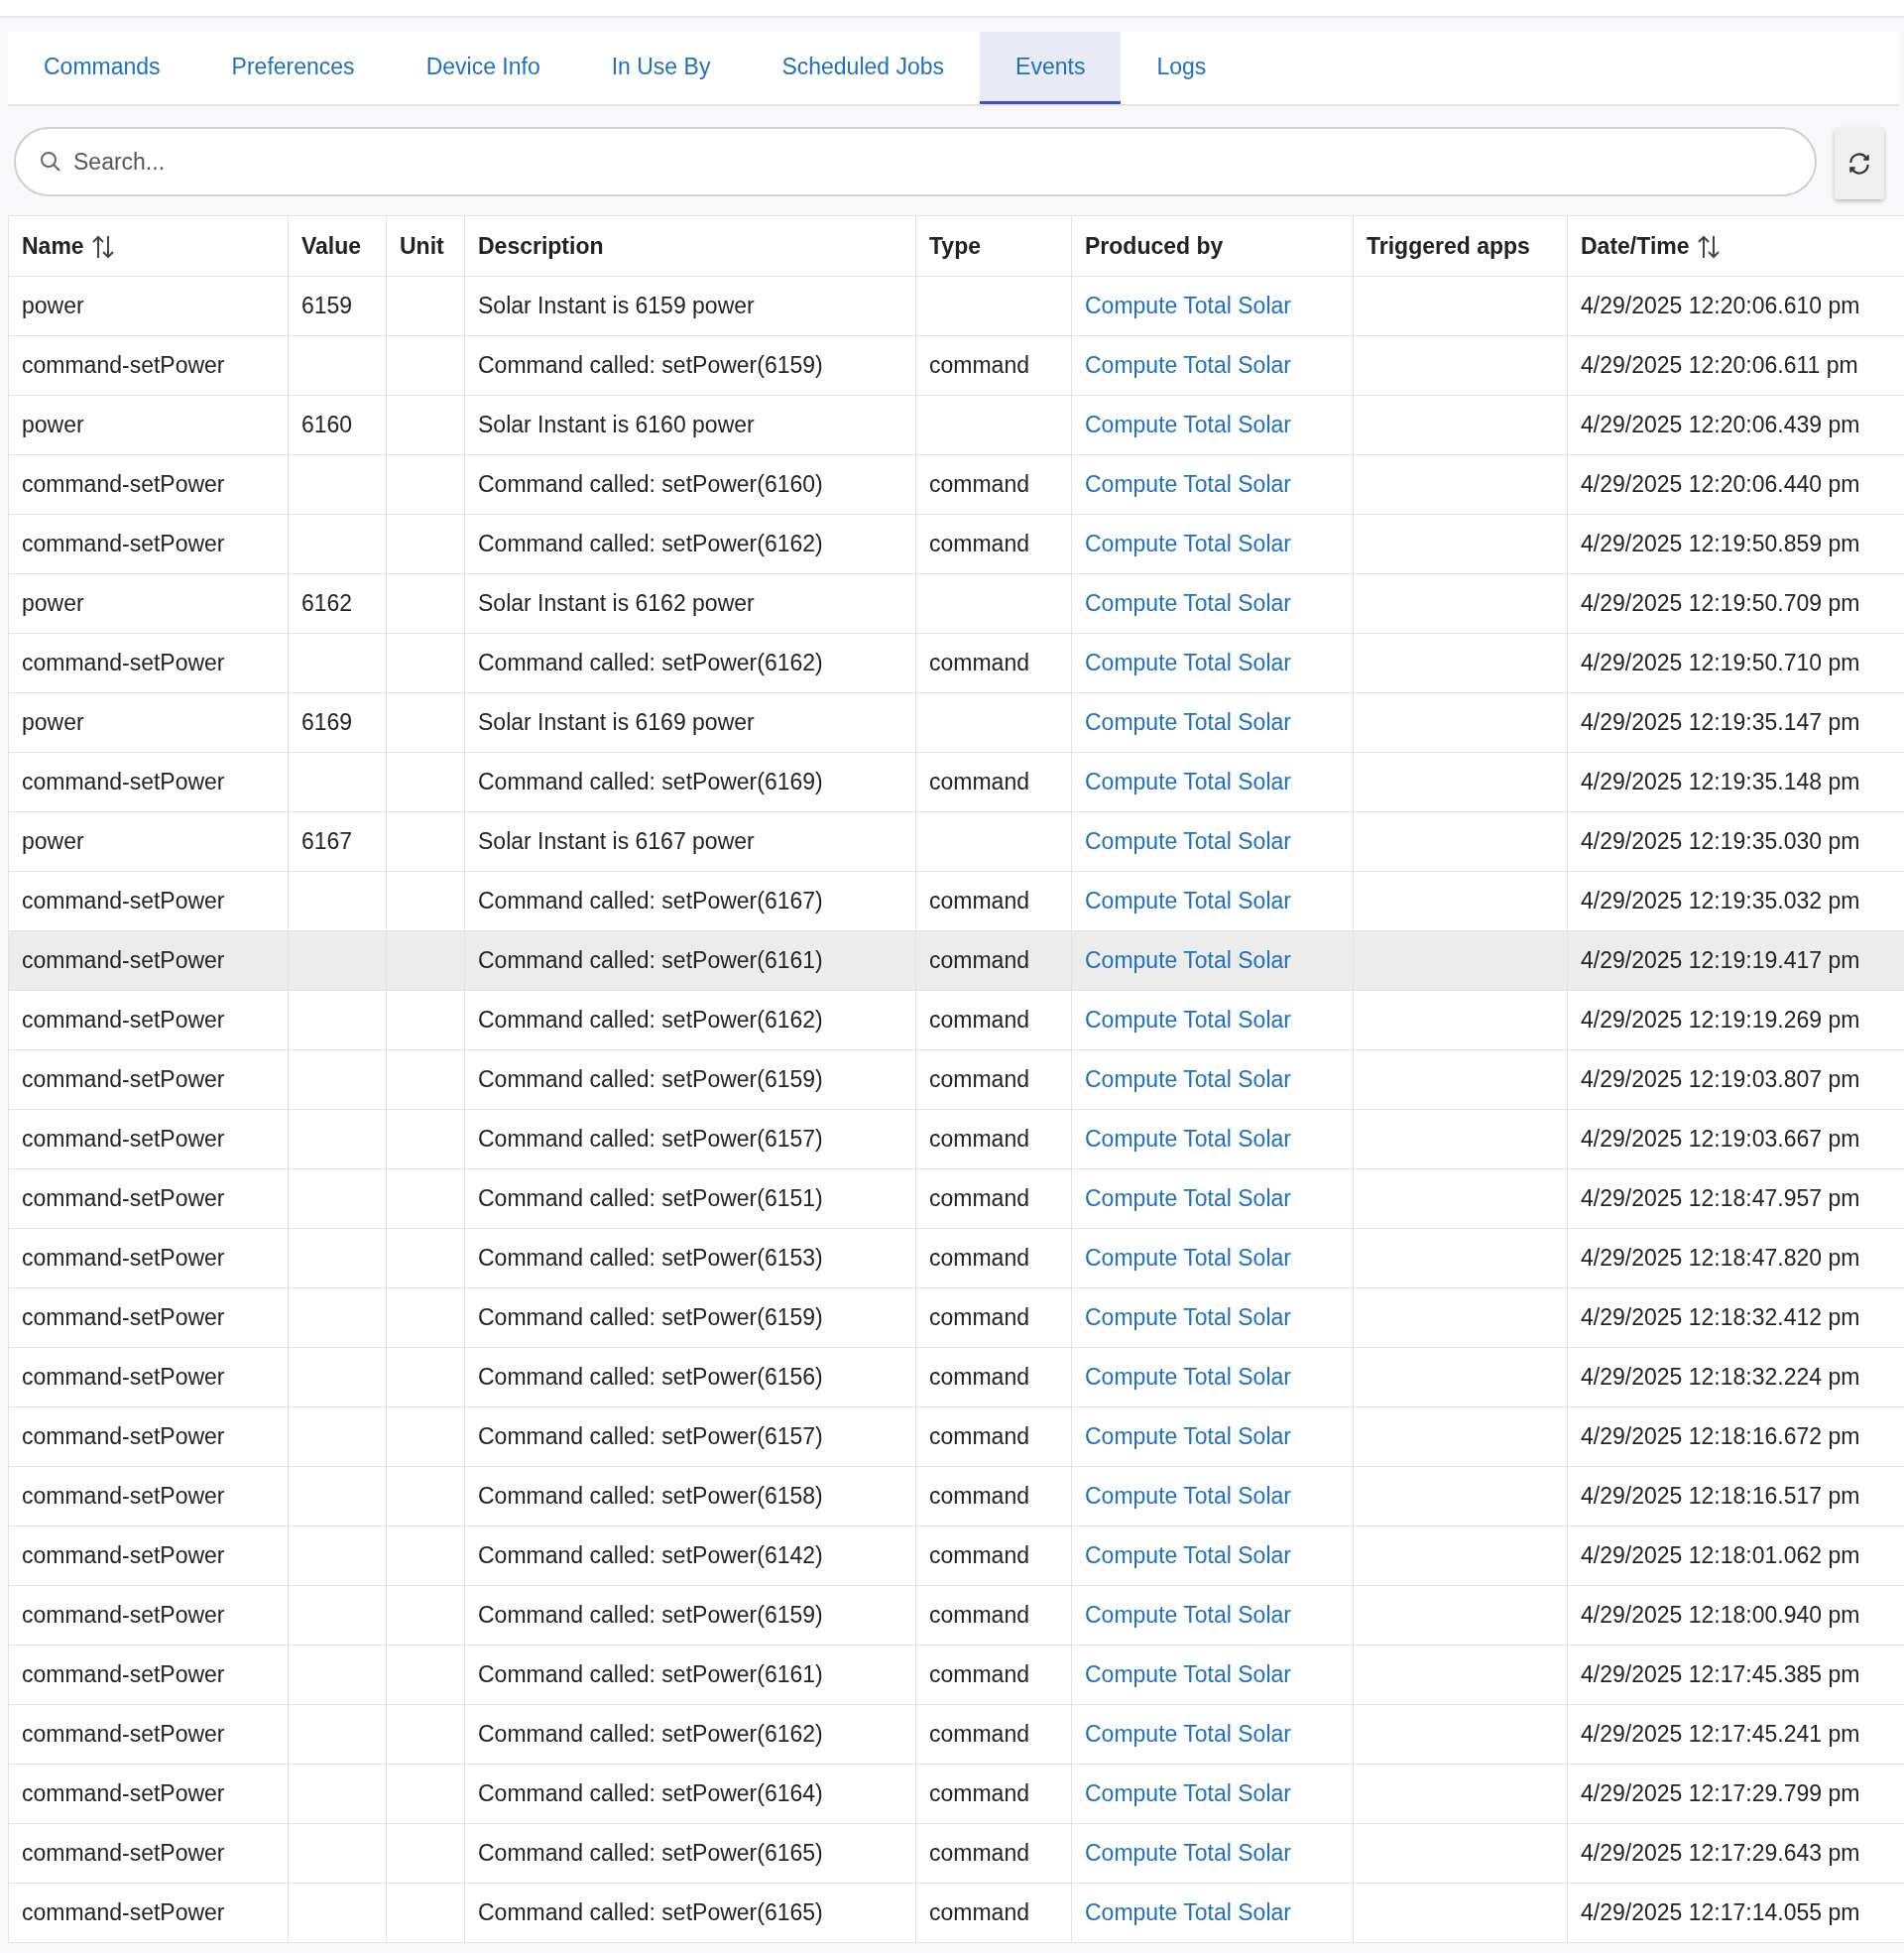  Describe the element at coordinates (1448, 247) in the screenshot. I see `column-title: Triggered apps` at that location.